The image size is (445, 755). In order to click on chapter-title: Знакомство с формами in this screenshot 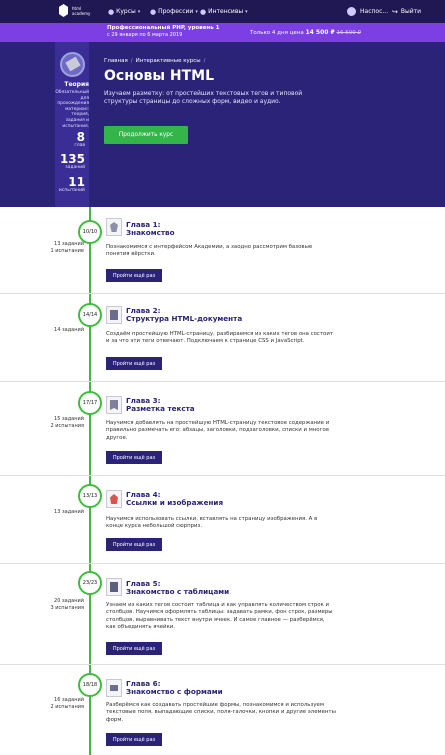, I will do `click(174, 691)`.